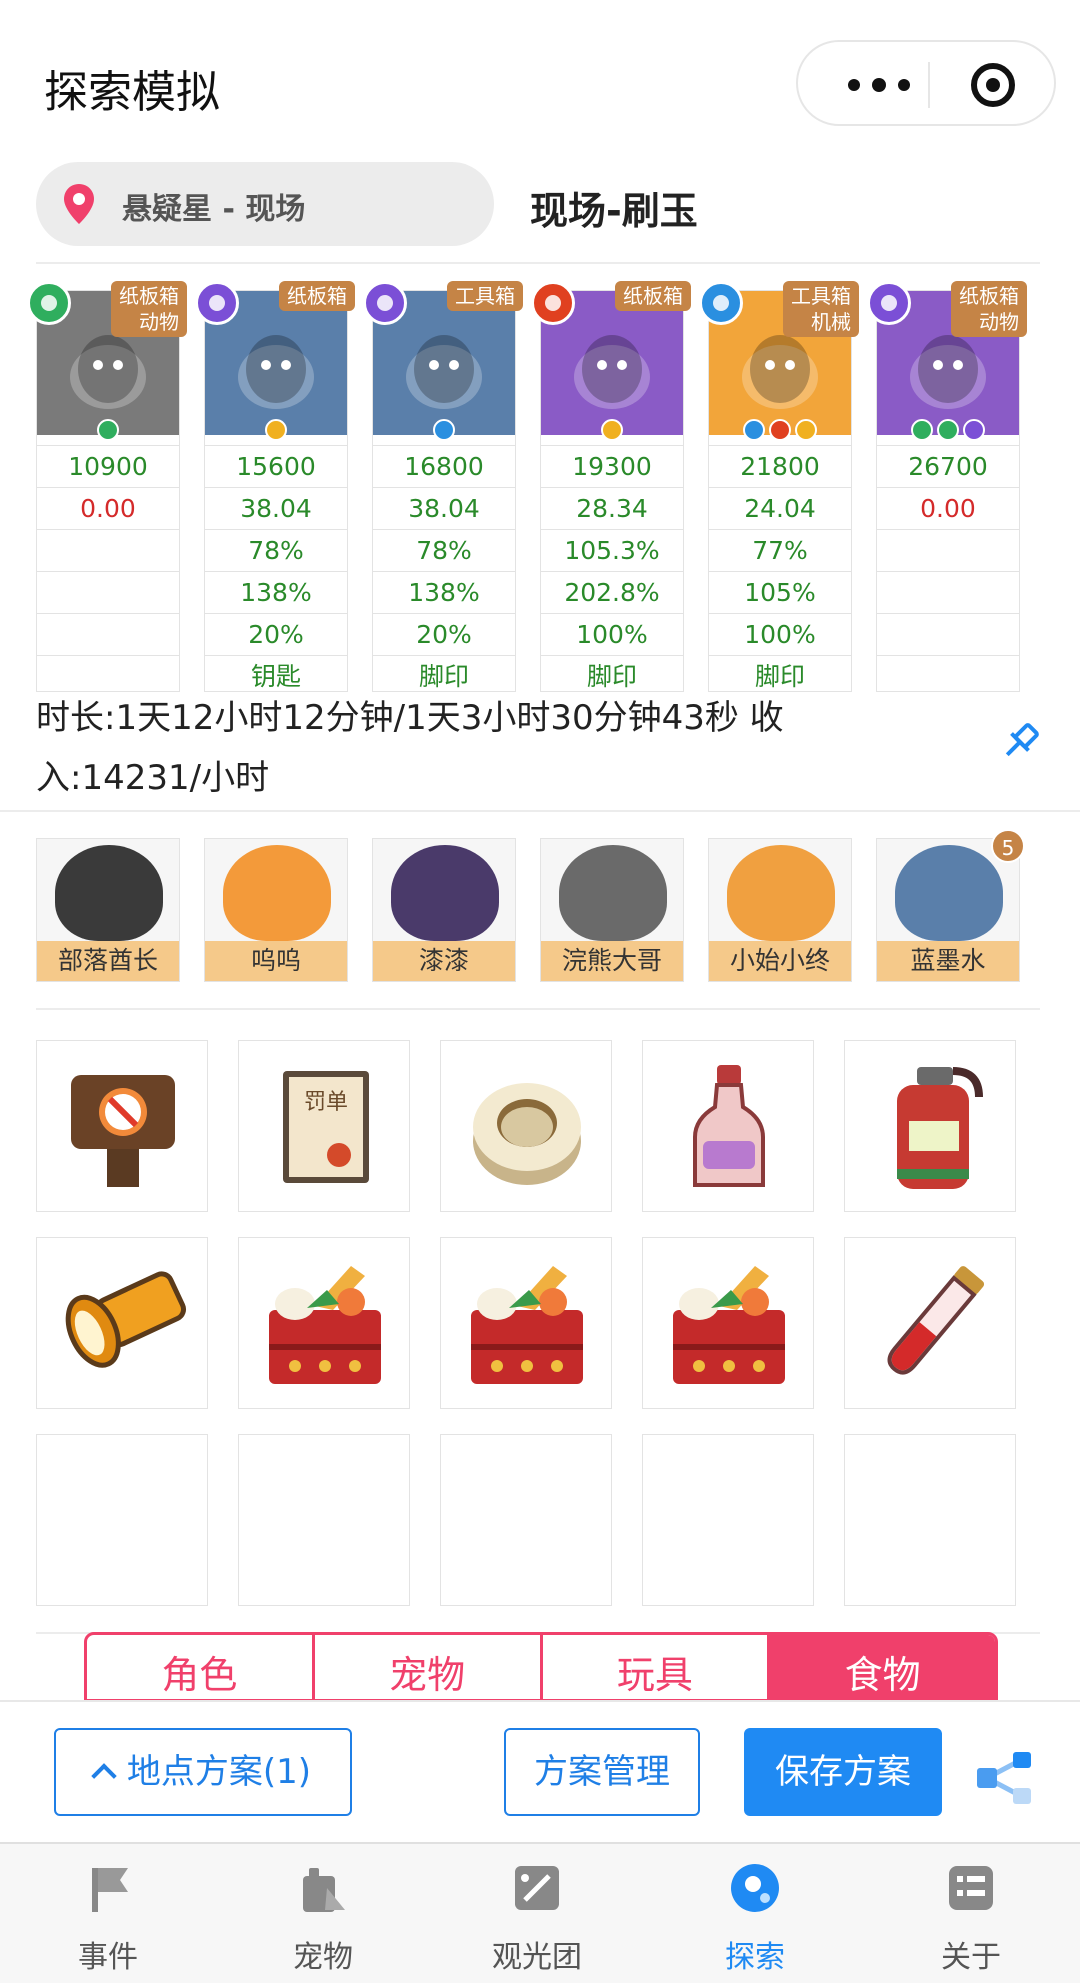 The image size is (1080, 1983). What do you see at coordinates (276, 592) in the screenshot?
I see `pet-stat: 138%` at bounding box center [276, 592].